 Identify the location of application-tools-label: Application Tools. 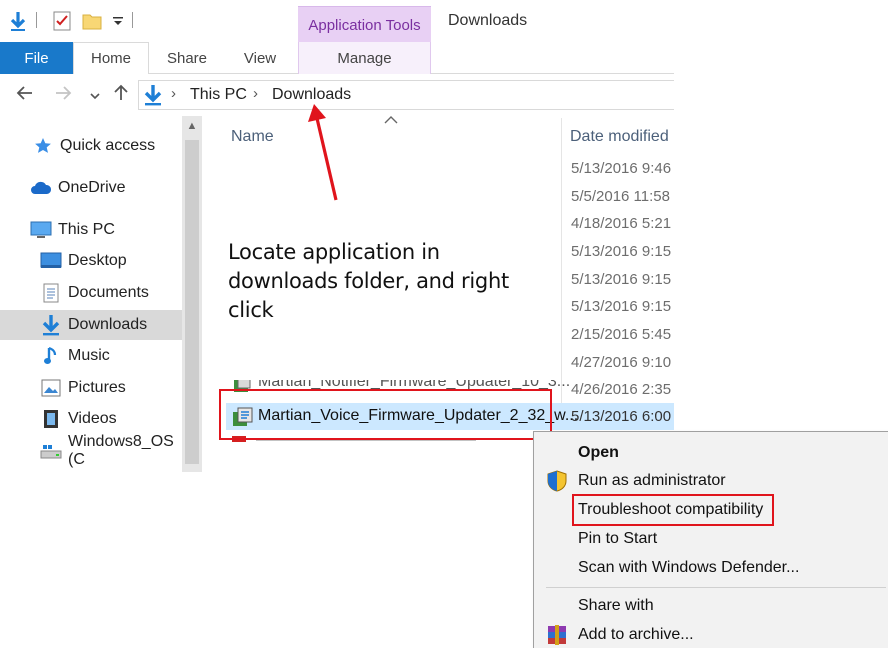
(364, 25).